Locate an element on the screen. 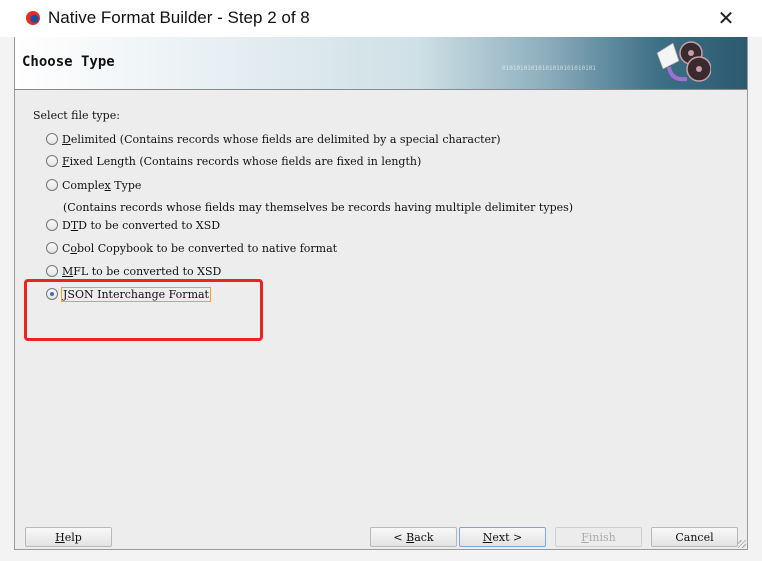 This screenshot has width=762, height=561. close-icon: ✕ is located at coordinates (726, 18).